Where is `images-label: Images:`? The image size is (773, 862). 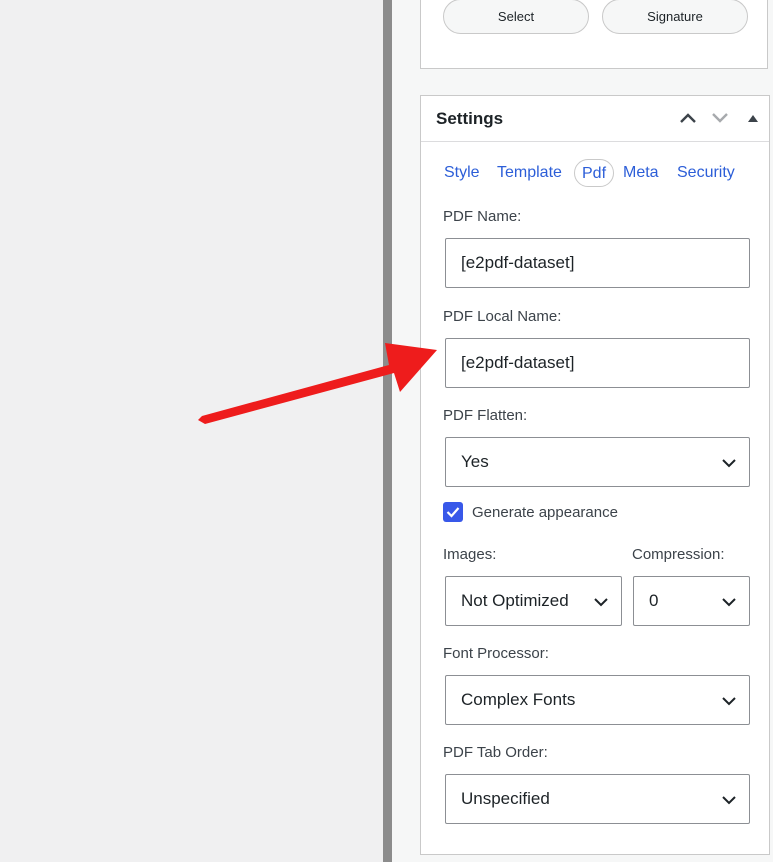
images-label: Images: is located at coordinates (470, 554).